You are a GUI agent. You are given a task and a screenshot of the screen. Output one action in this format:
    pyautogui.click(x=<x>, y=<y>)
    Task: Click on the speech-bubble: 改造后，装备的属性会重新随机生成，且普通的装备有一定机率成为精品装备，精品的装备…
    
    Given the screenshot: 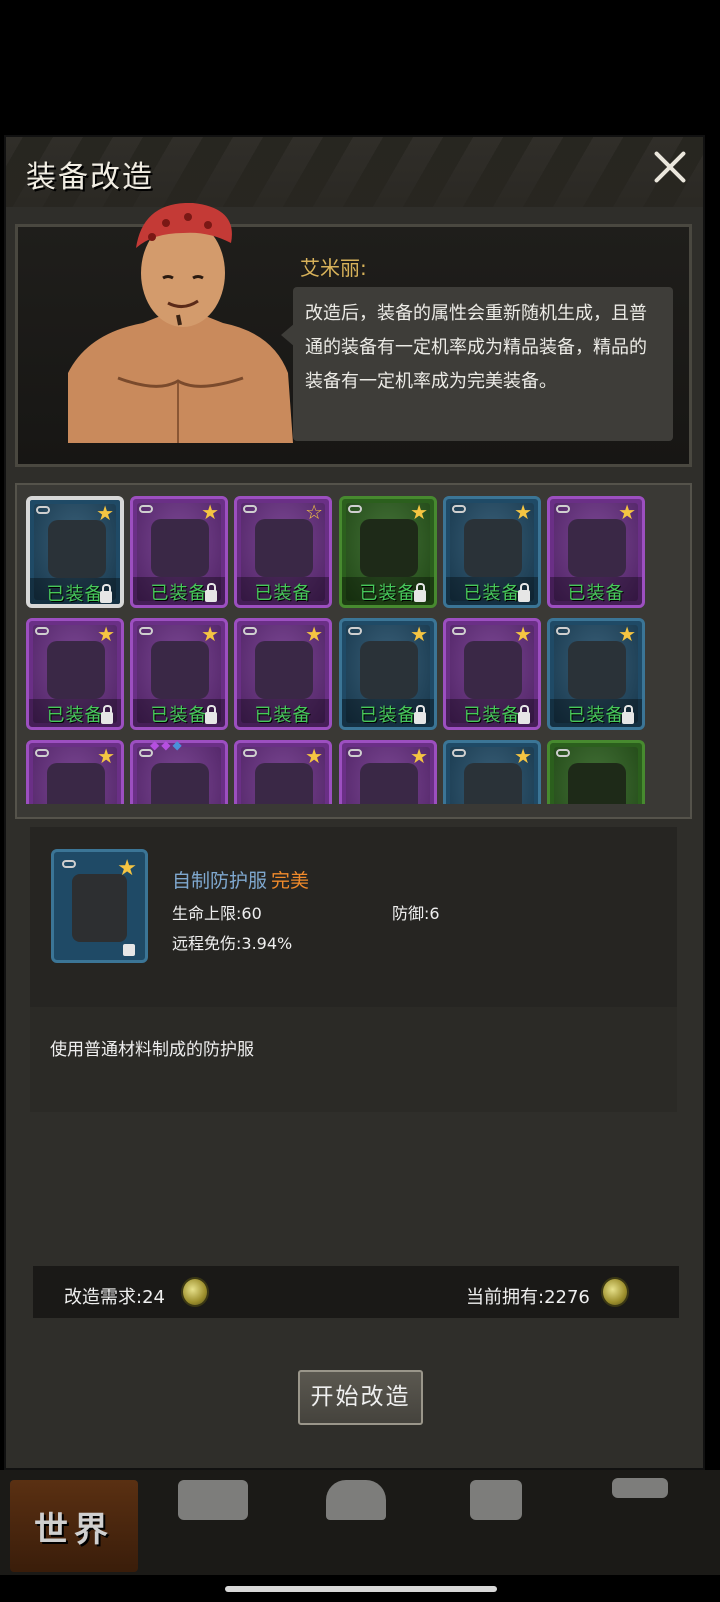 What is the action you would take?
    pyautogui.click(x=477, y=364)
    